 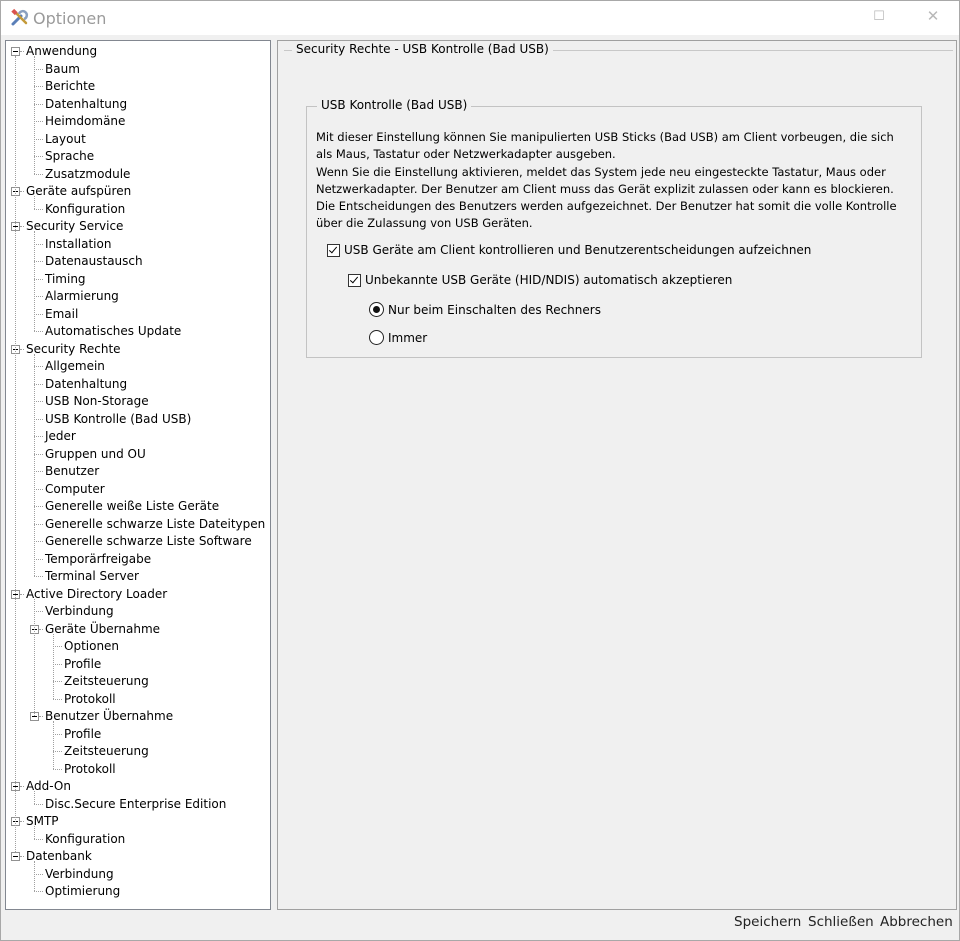 I want to click on tree-item: Active Directory Loader, so click(x=136, y=594).